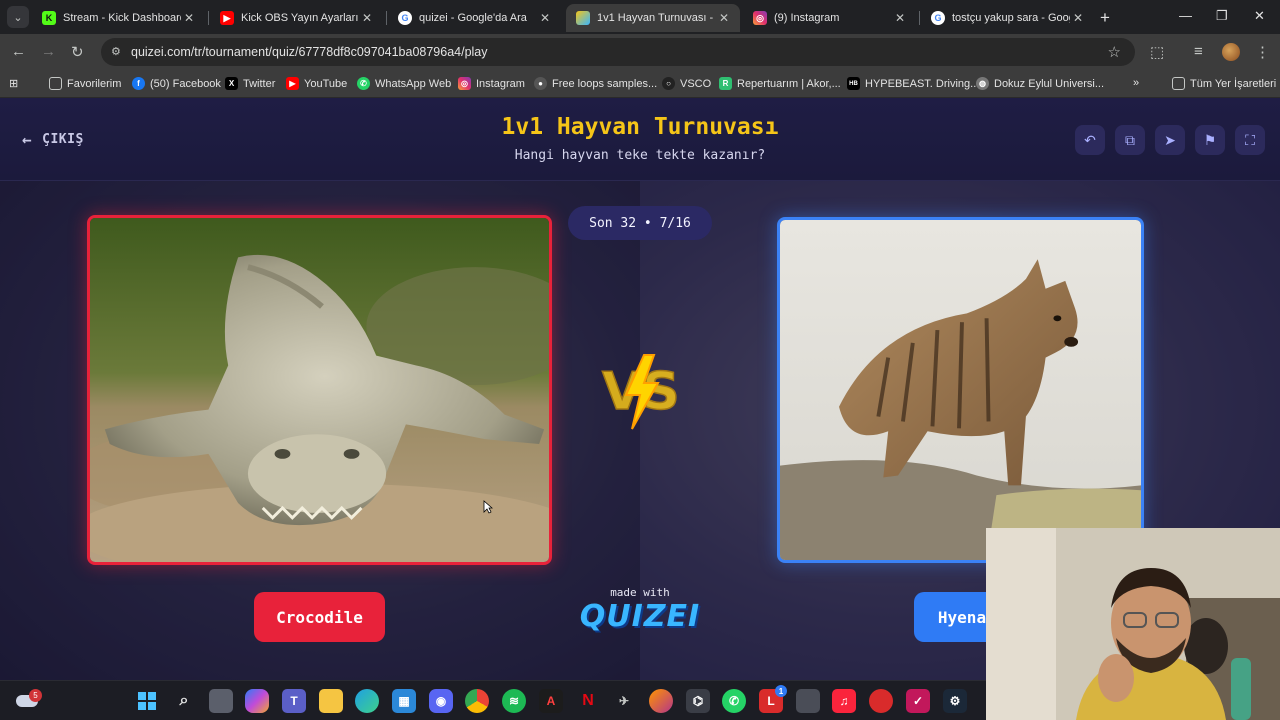 This screenshot has height=720, width=1280. Describe the element at coordinates (1157, 52) in the screenshot. I see `extensions-icon: ⬚` at that location.